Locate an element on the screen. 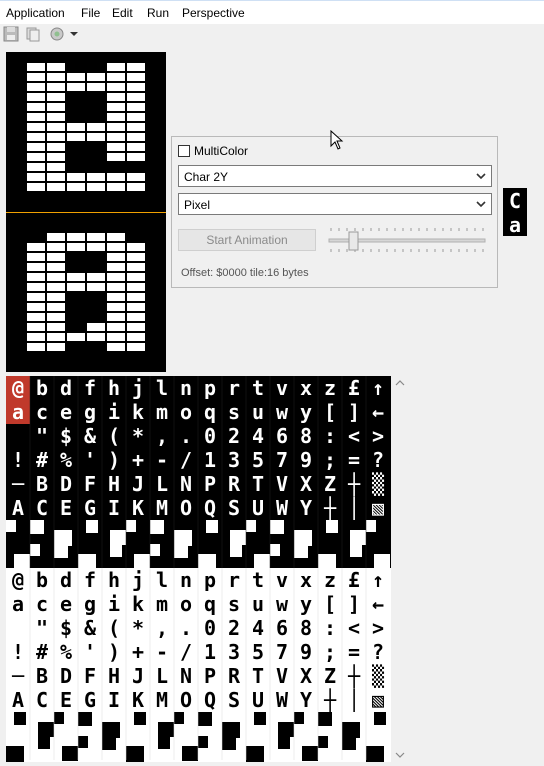  charset-glyph: 2 is located at coordinates (234, 436).